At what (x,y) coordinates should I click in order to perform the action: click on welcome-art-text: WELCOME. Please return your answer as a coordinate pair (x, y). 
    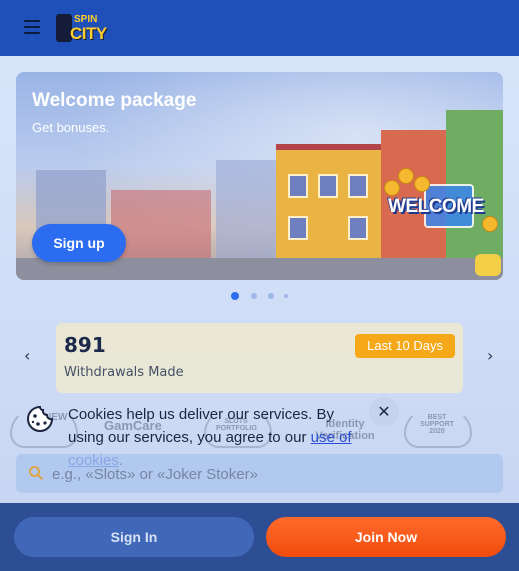
    Looking at the image, I should click on (436, 206).